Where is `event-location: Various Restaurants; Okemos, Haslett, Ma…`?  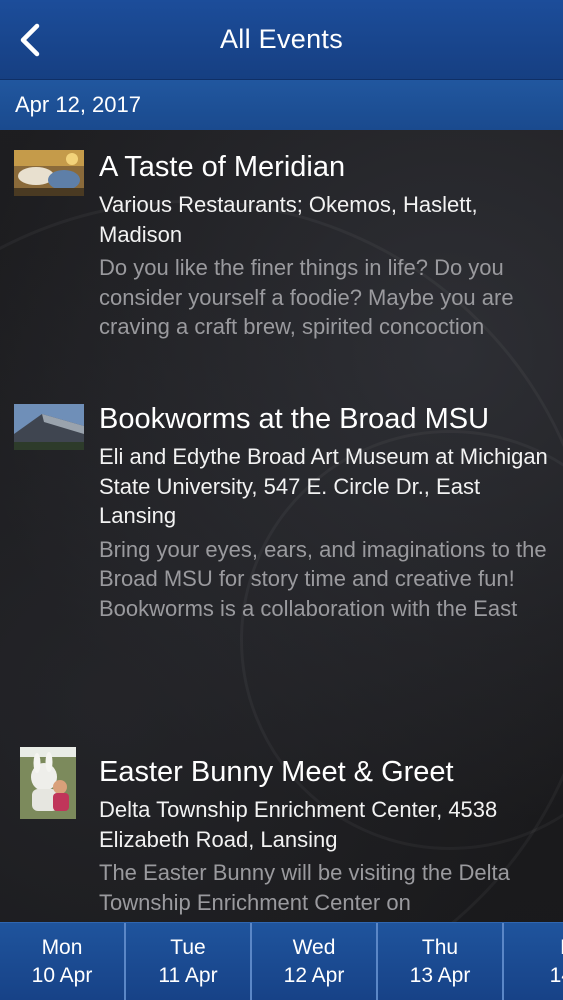
event-location: Various Restaurants; Okemos, Haslett, Ma… is located at coordinates (288, 219).